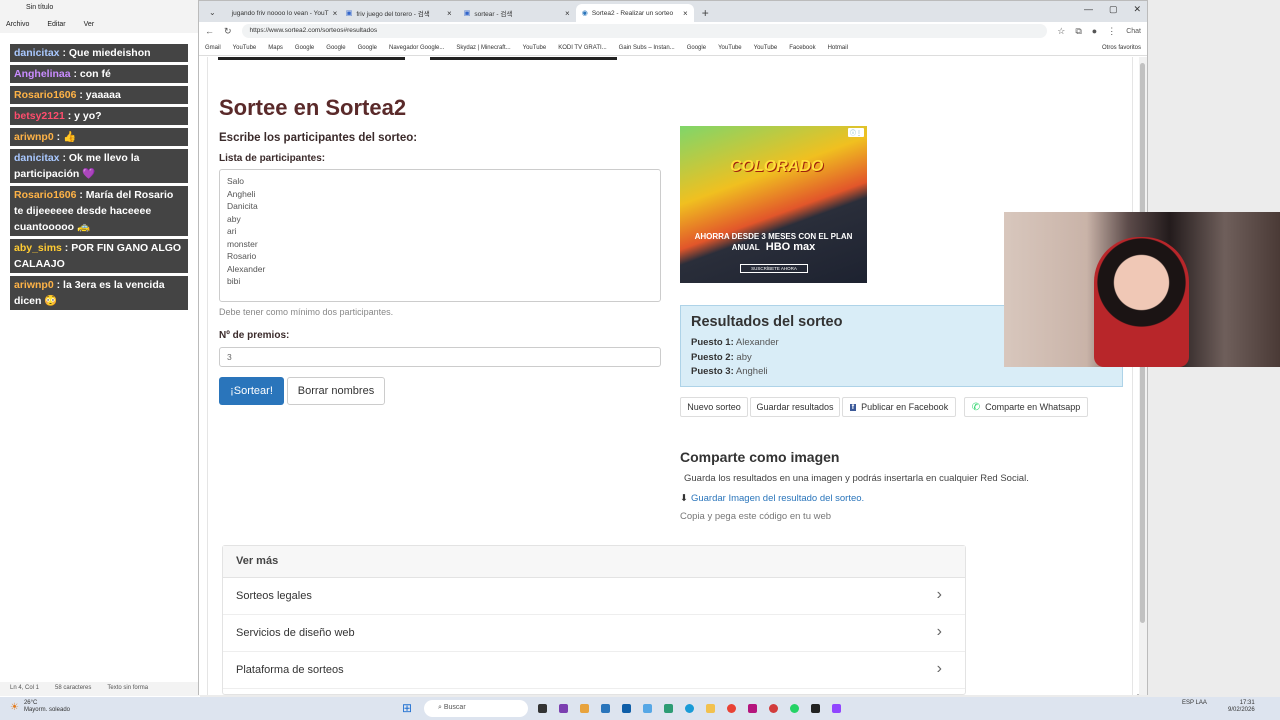 The width and height of the screenshot is (1280, 720). Describe the element at coordinates (34, 137) in the screenshot. I see `chat-username: ariwnp0` at that location.